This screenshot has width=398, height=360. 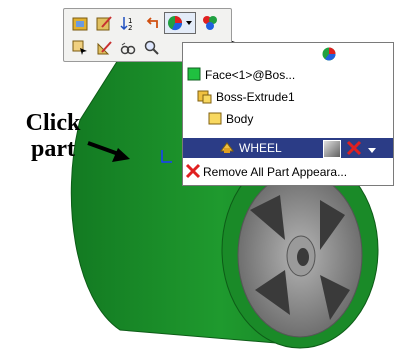 I want to click on menu-item-label: Body, so click(x=240, y=119).